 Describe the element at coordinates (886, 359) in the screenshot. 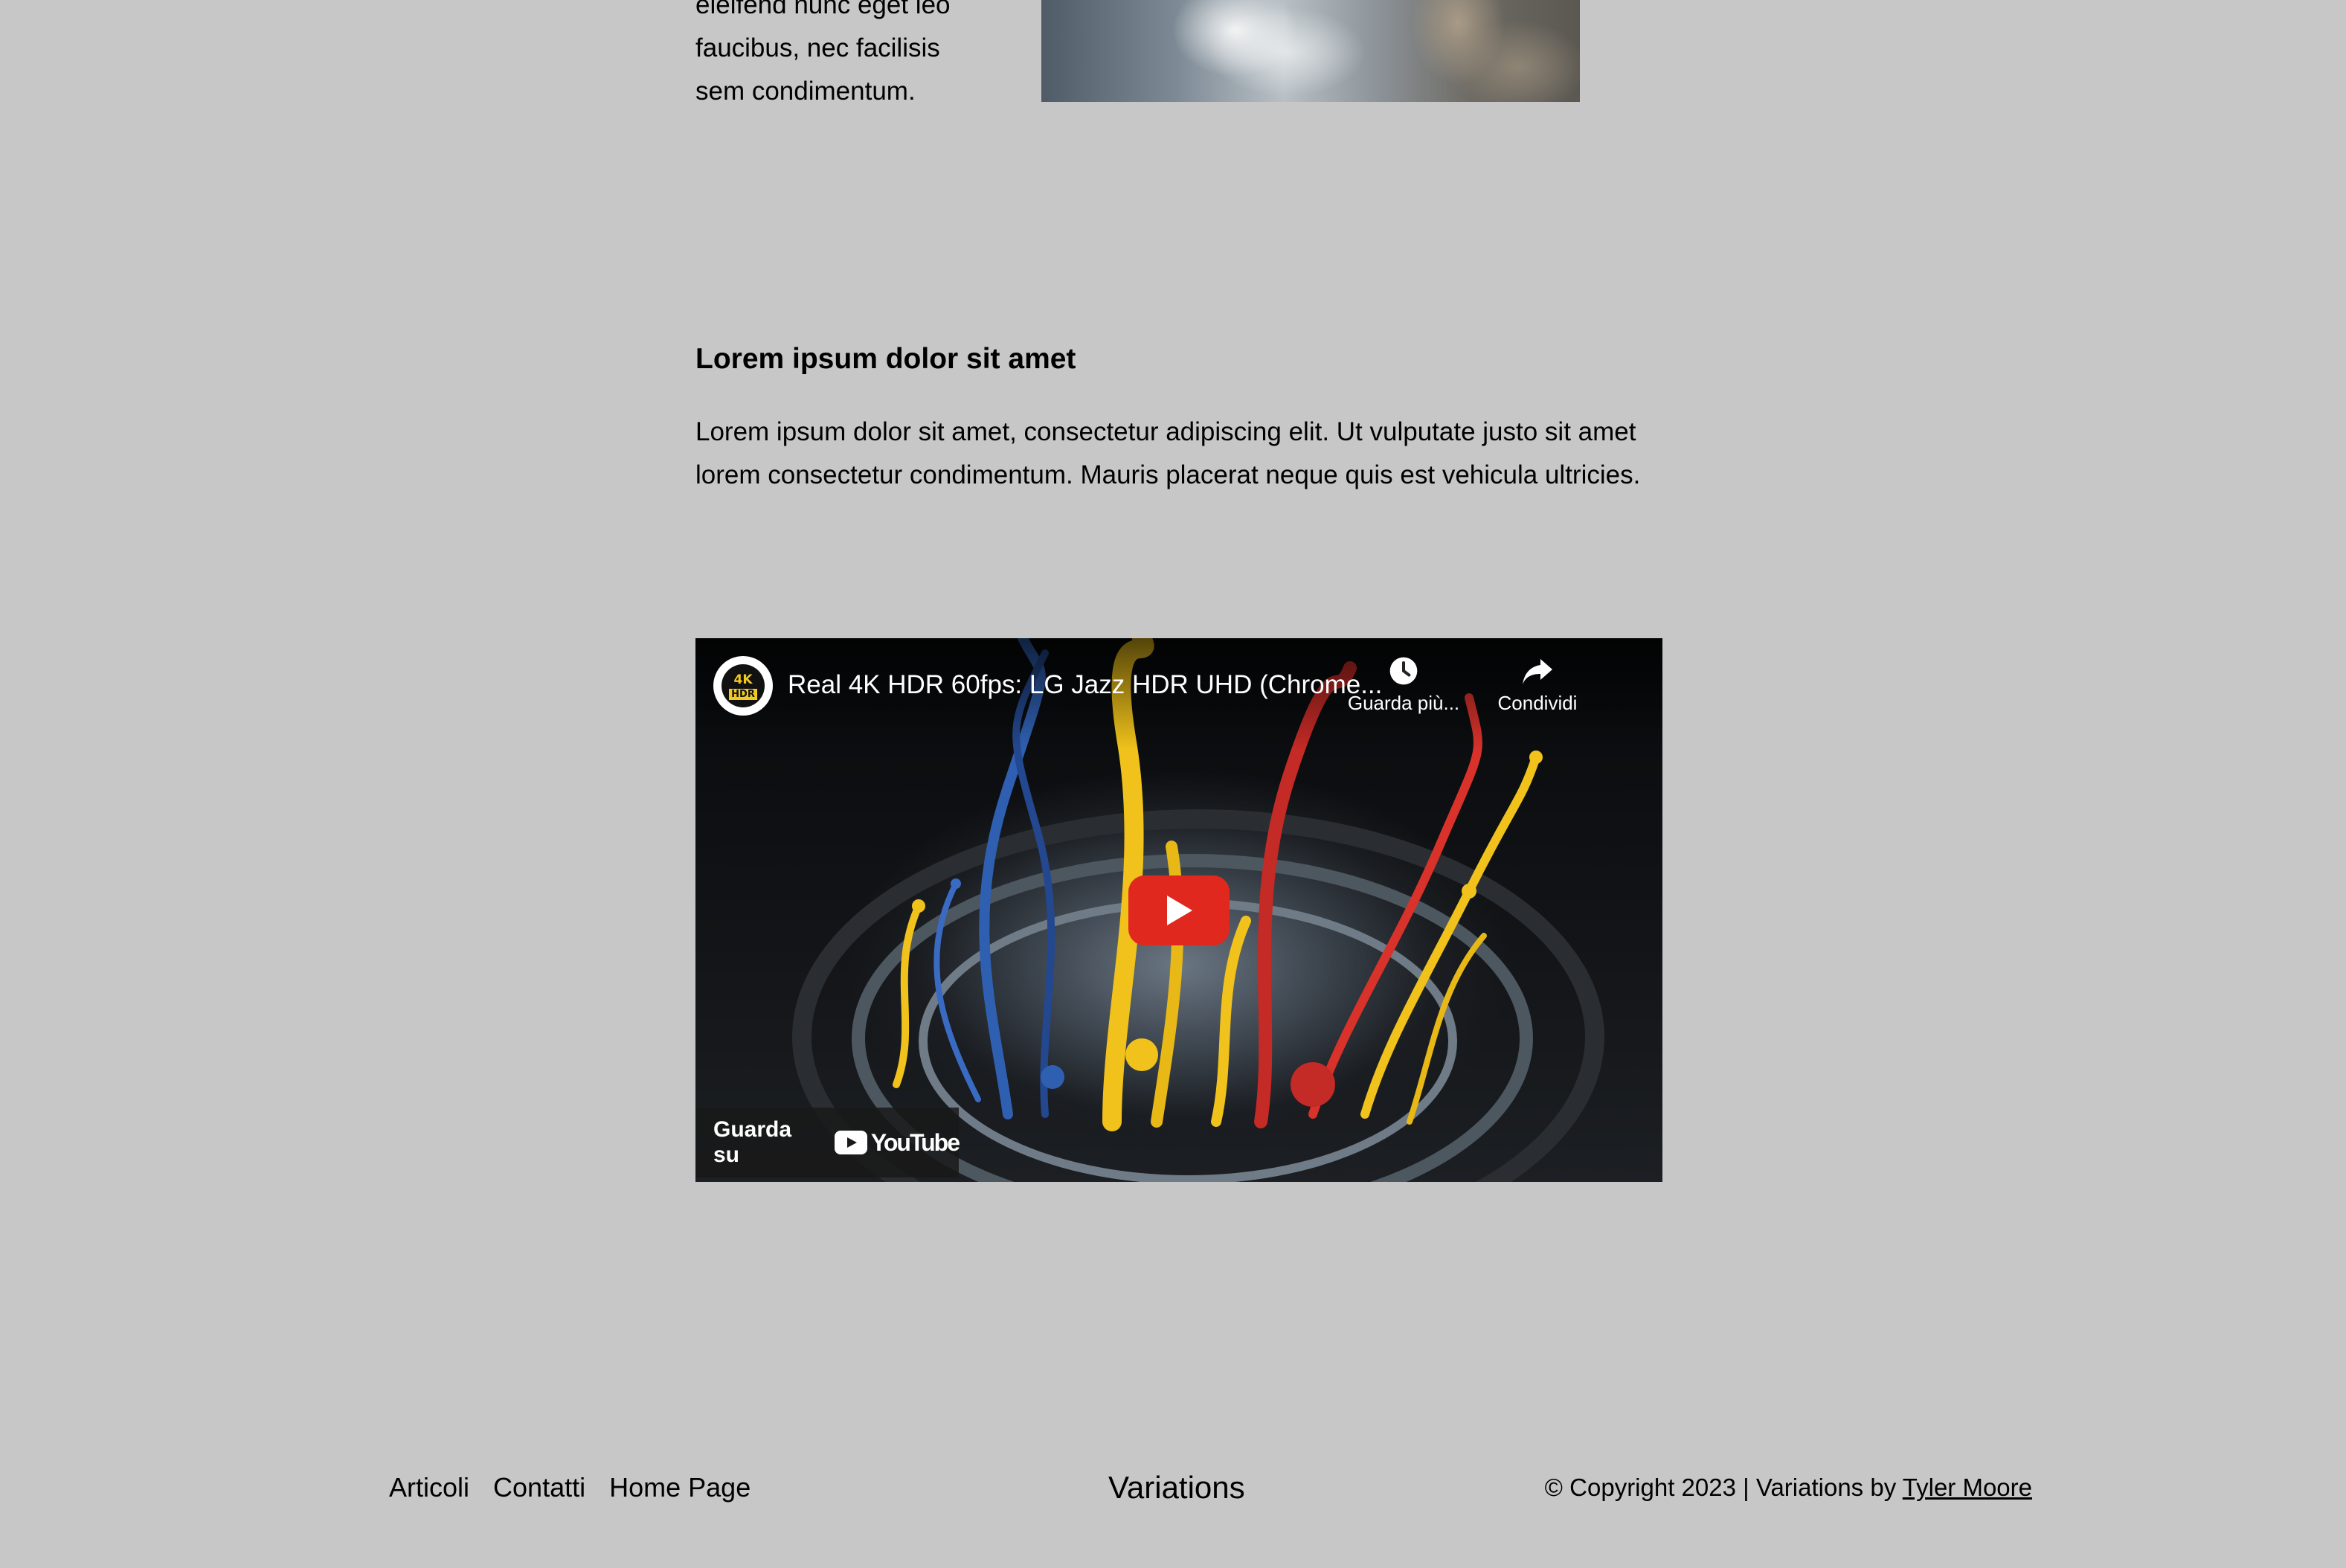

I see `section-heading: Lorem ipsum dolor sit amet` at that location.